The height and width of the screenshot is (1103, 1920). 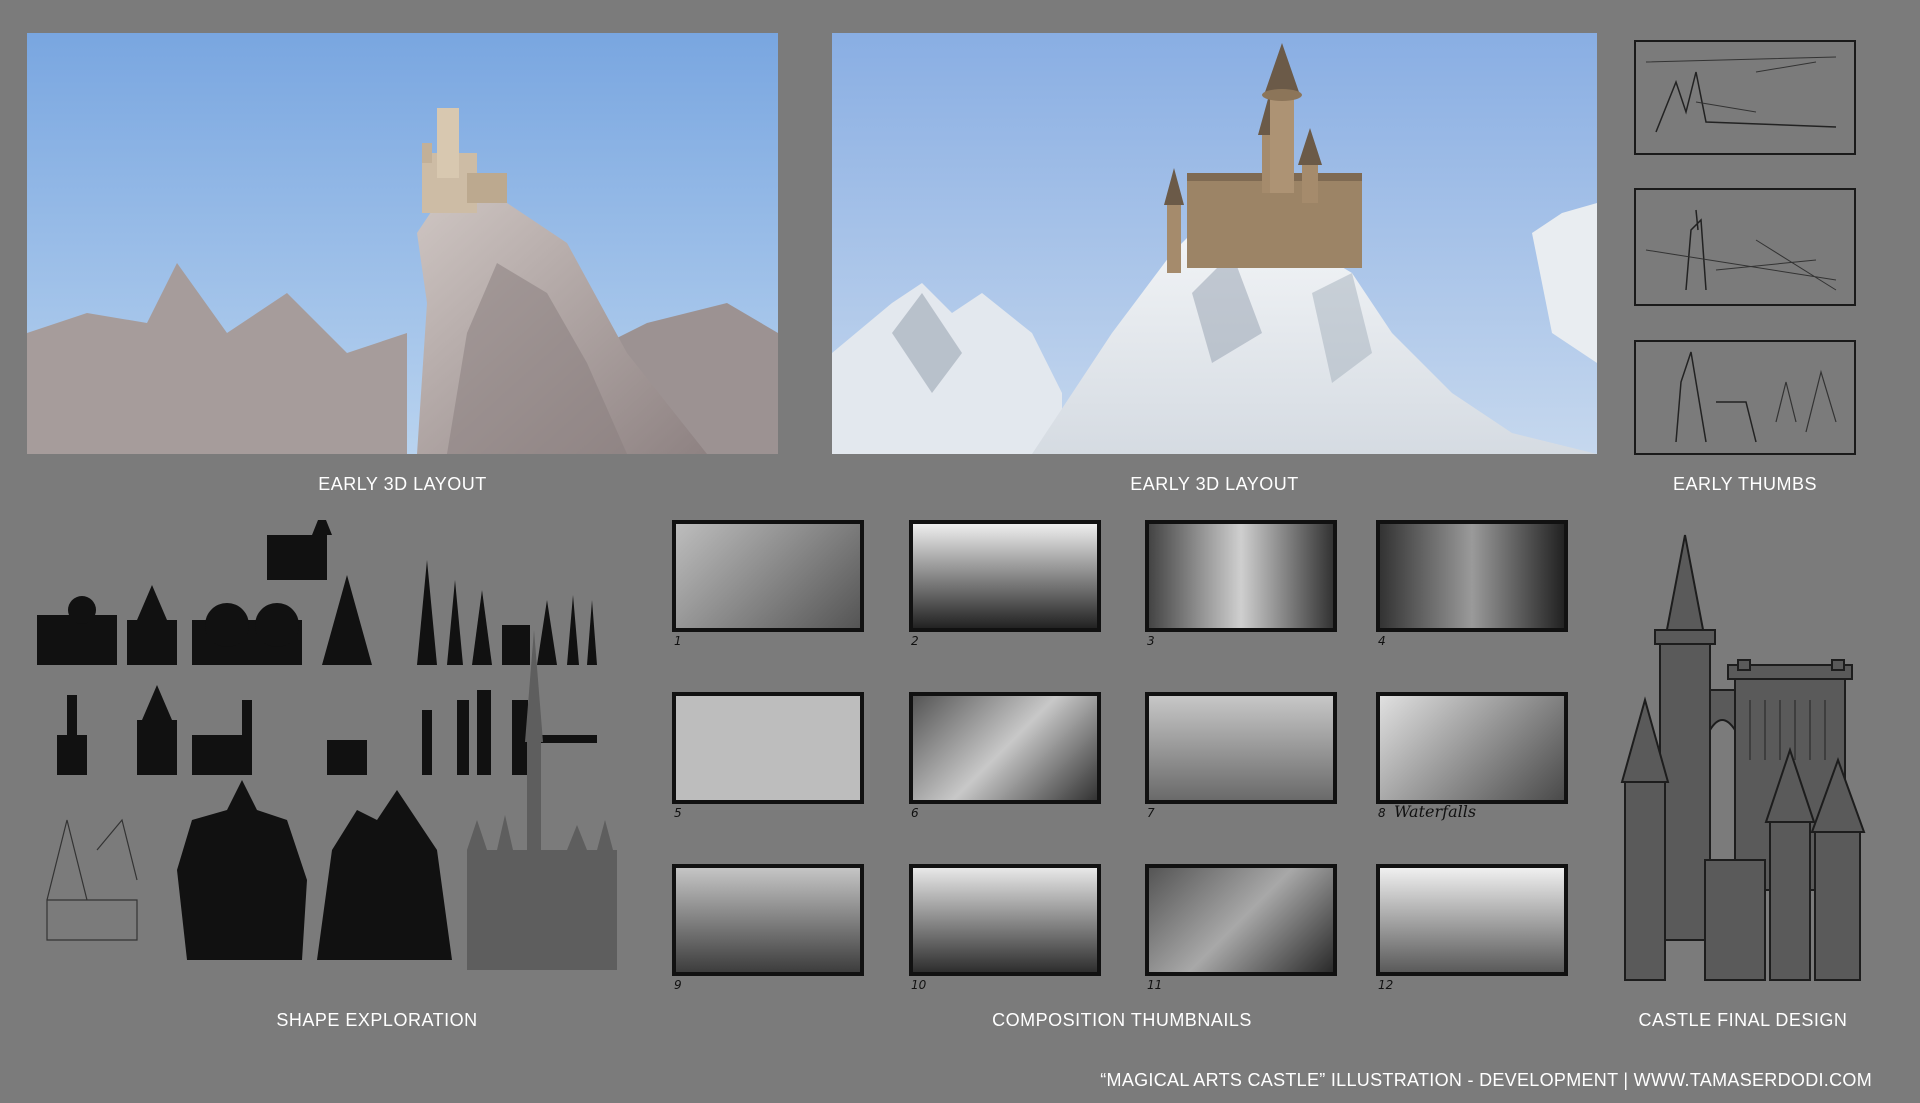 What do you see at coordinates (1435, 811) in the screenshot?
I see `thumbnail-note-waterfalls: Waterfalls` at bounding box center [1435, 811].